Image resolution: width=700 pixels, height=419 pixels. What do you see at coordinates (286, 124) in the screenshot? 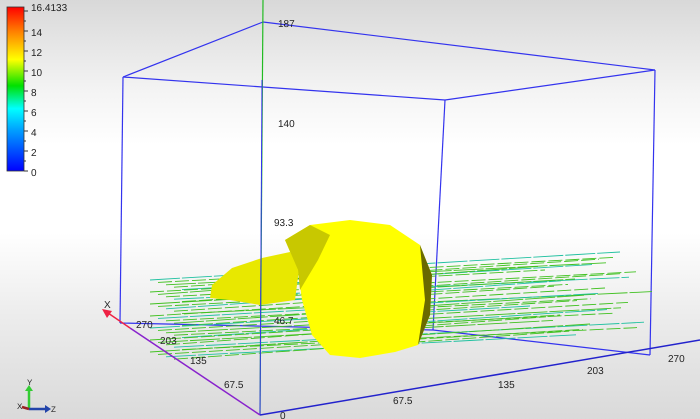
I see `tick-label: 140` at bounding box center [286, 124].